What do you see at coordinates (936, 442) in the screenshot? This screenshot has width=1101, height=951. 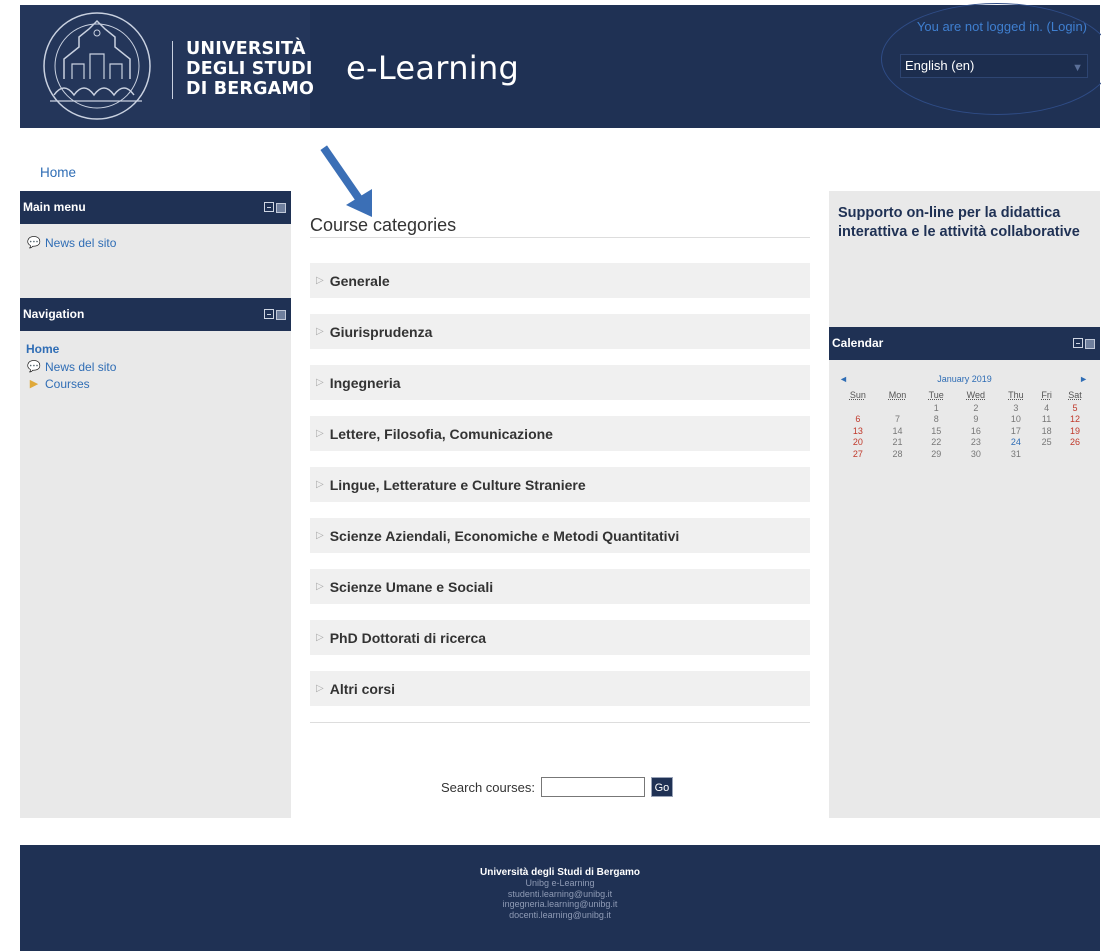 I see `calendar-day: 22` at bounding box center [936, 442].